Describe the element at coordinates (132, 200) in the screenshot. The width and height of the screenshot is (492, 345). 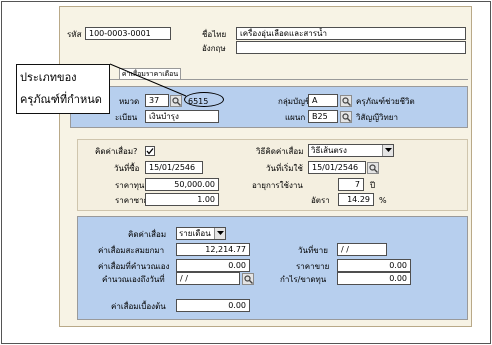
I see `salvage-label: ราคาซาก` at that location.